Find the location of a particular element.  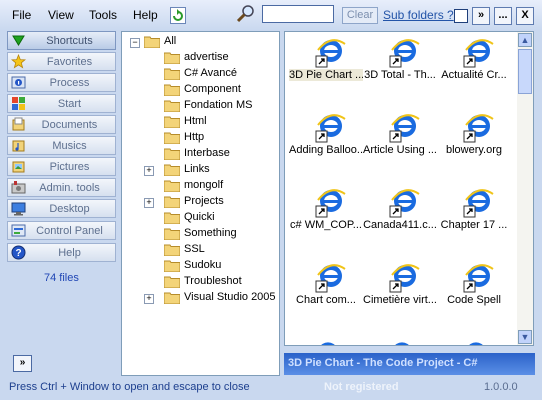

file-count: 74 files is located at coordinates (61, 278).